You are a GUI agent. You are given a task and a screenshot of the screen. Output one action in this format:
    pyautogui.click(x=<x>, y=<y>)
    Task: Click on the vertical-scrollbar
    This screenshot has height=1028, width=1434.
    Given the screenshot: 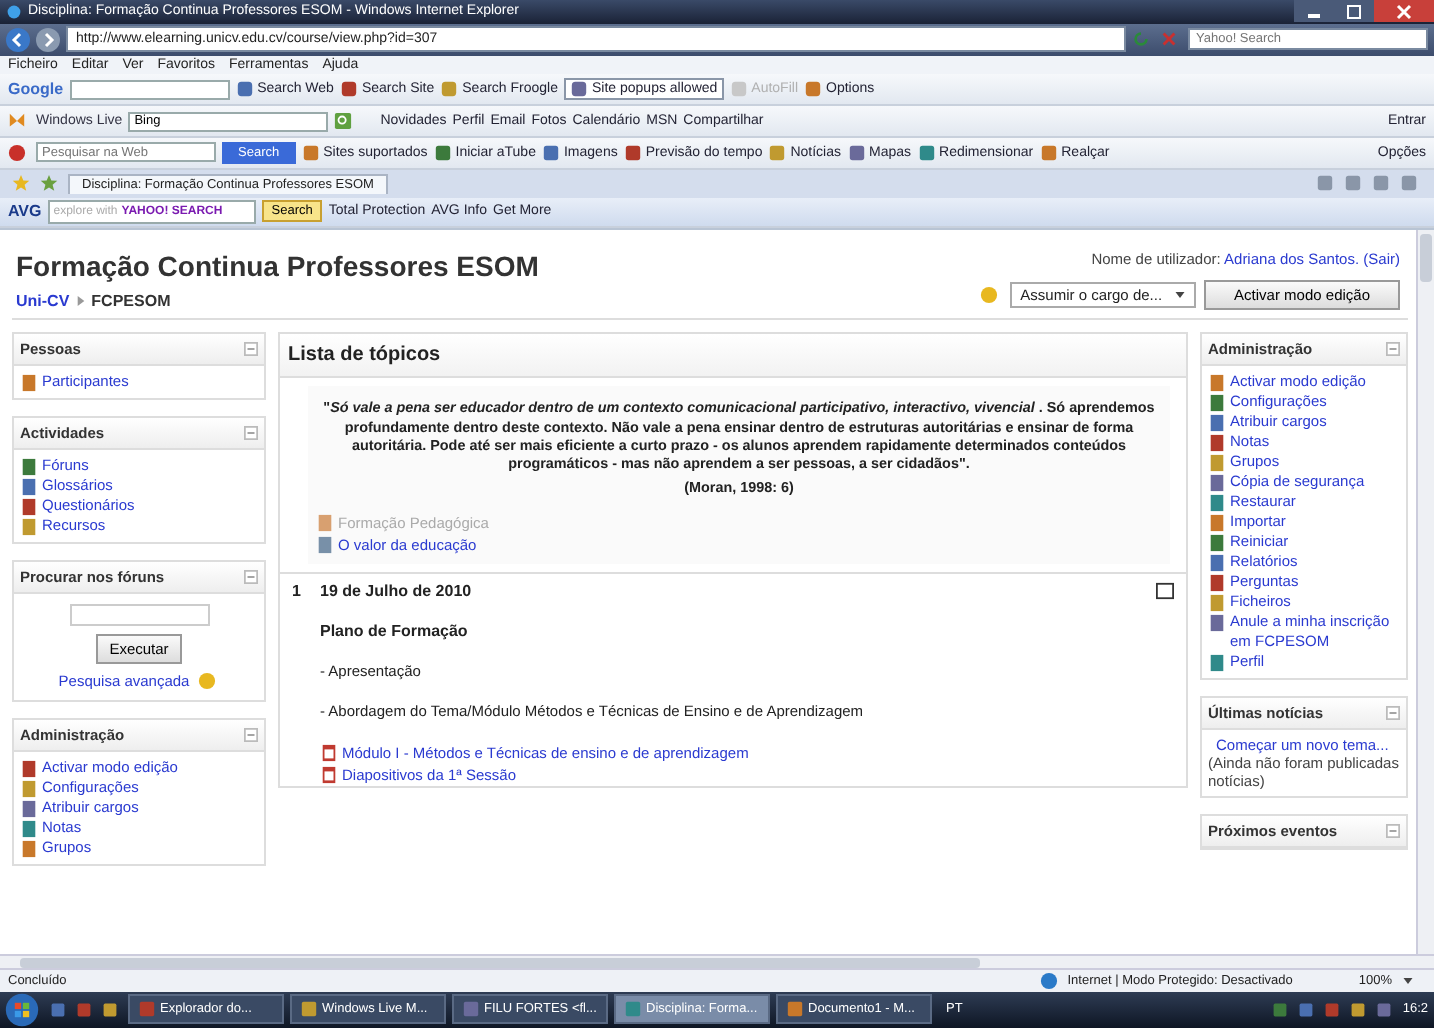 What is the action you would take?
    pyautogui.click(x=1425, y=592)
    